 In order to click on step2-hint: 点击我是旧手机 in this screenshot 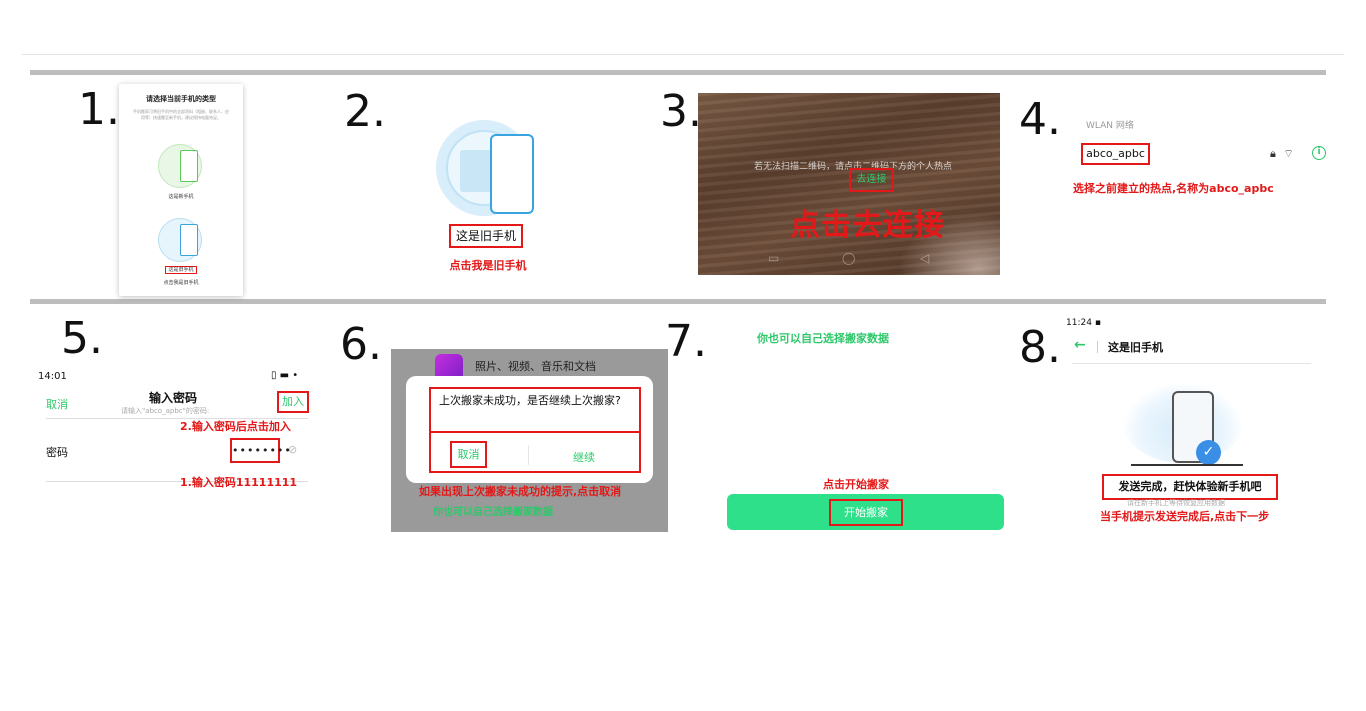, I will do `click(488, 265)`.